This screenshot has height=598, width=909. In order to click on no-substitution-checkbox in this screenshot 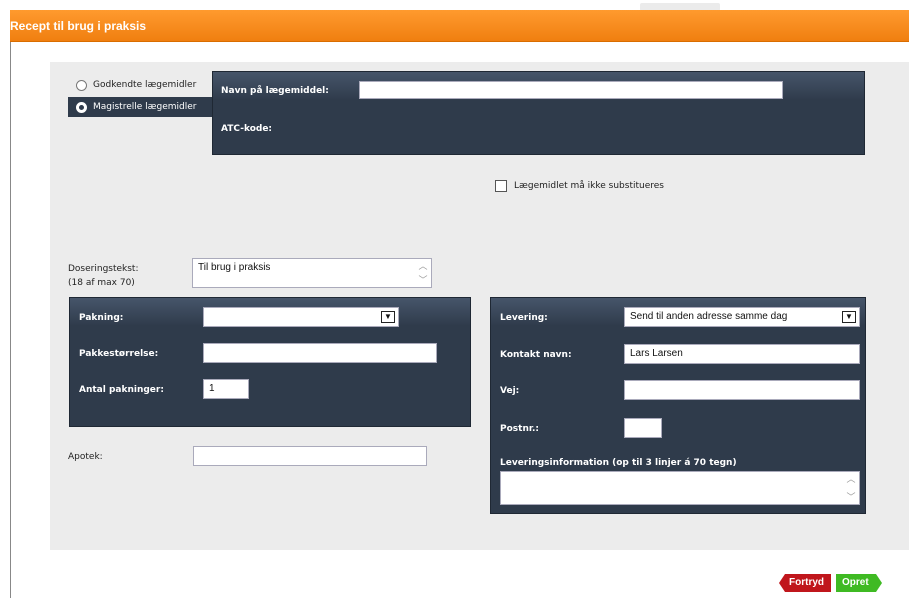, I will do `click(501, 186)`.